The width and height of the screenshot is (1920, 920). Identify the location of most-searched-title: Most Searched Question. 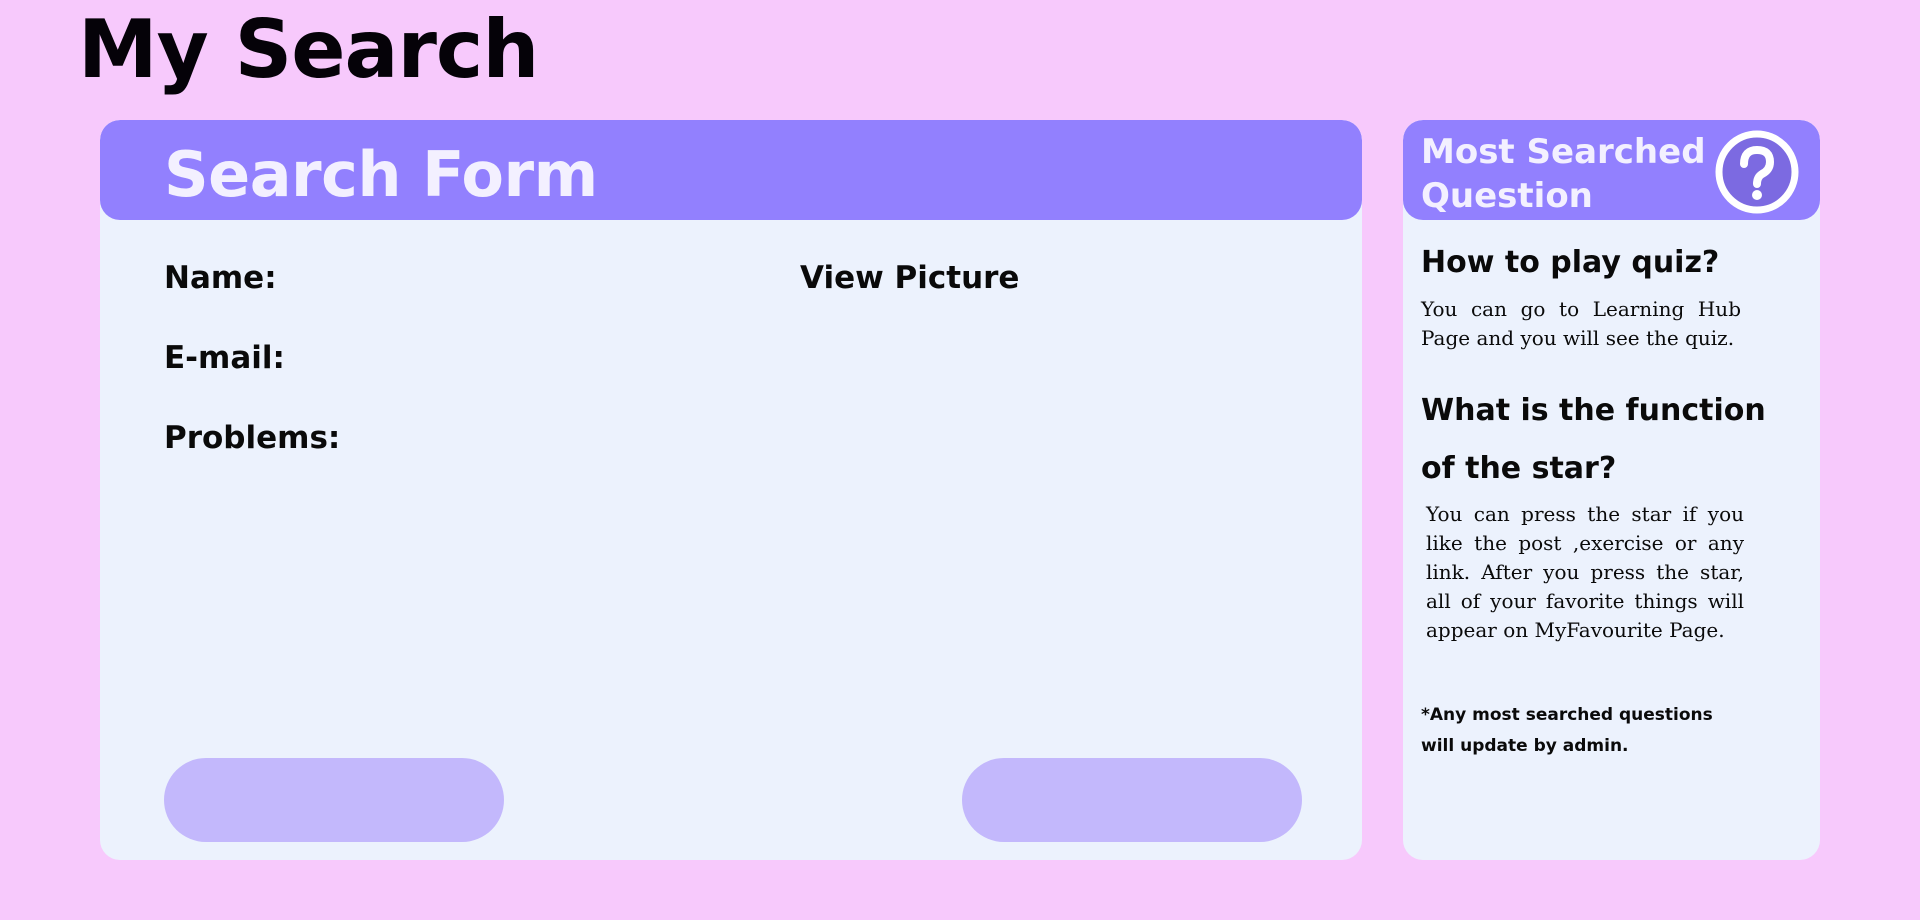
(1563, 174).